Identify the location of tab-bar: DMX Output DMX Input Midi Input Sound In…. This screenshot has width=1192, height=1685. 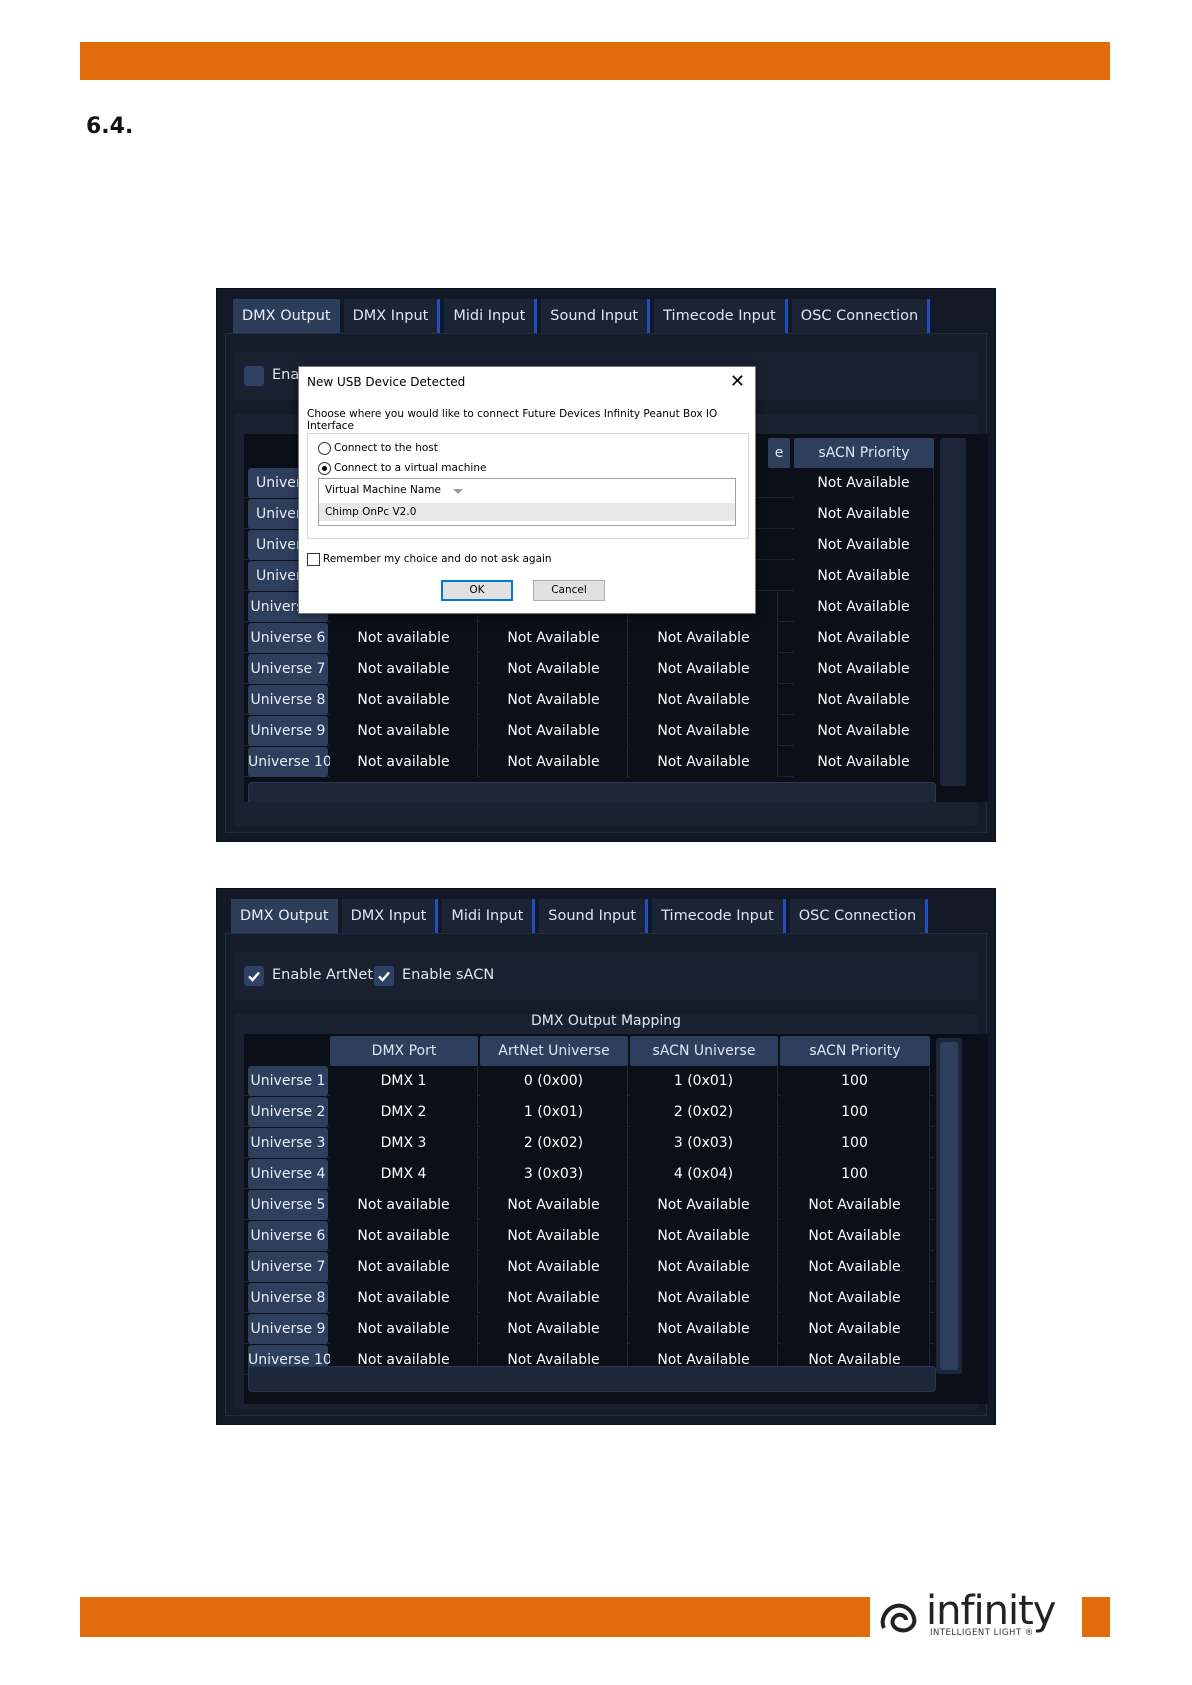
(583, 316).